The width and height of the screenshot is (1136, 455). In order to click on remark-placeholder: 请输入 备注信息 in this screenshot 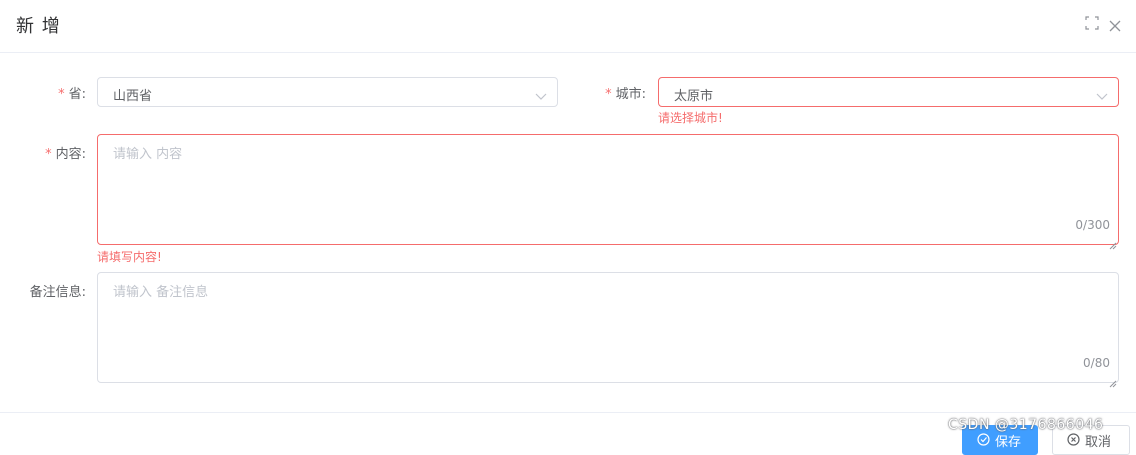, I will do `click(161, 292)`.